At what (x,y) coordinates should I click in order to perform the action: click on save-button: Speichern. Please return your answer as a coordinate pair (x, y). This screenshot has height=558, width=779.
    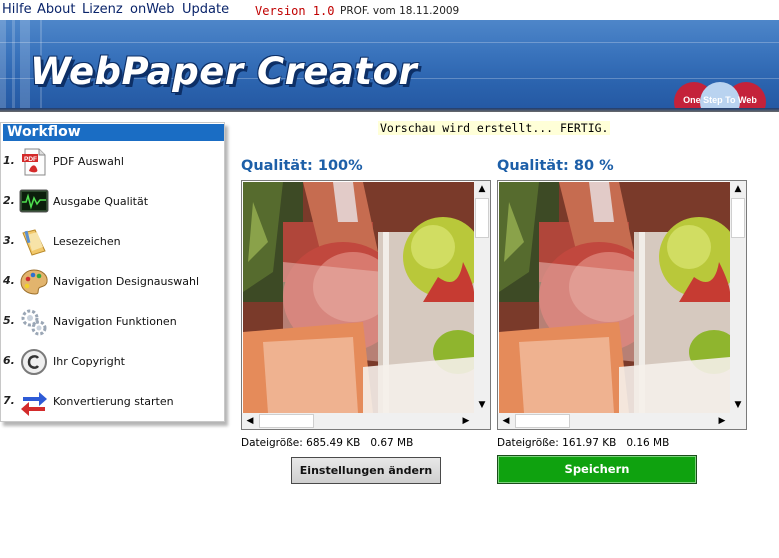
    Looking at the image, I should click on (597, 469).